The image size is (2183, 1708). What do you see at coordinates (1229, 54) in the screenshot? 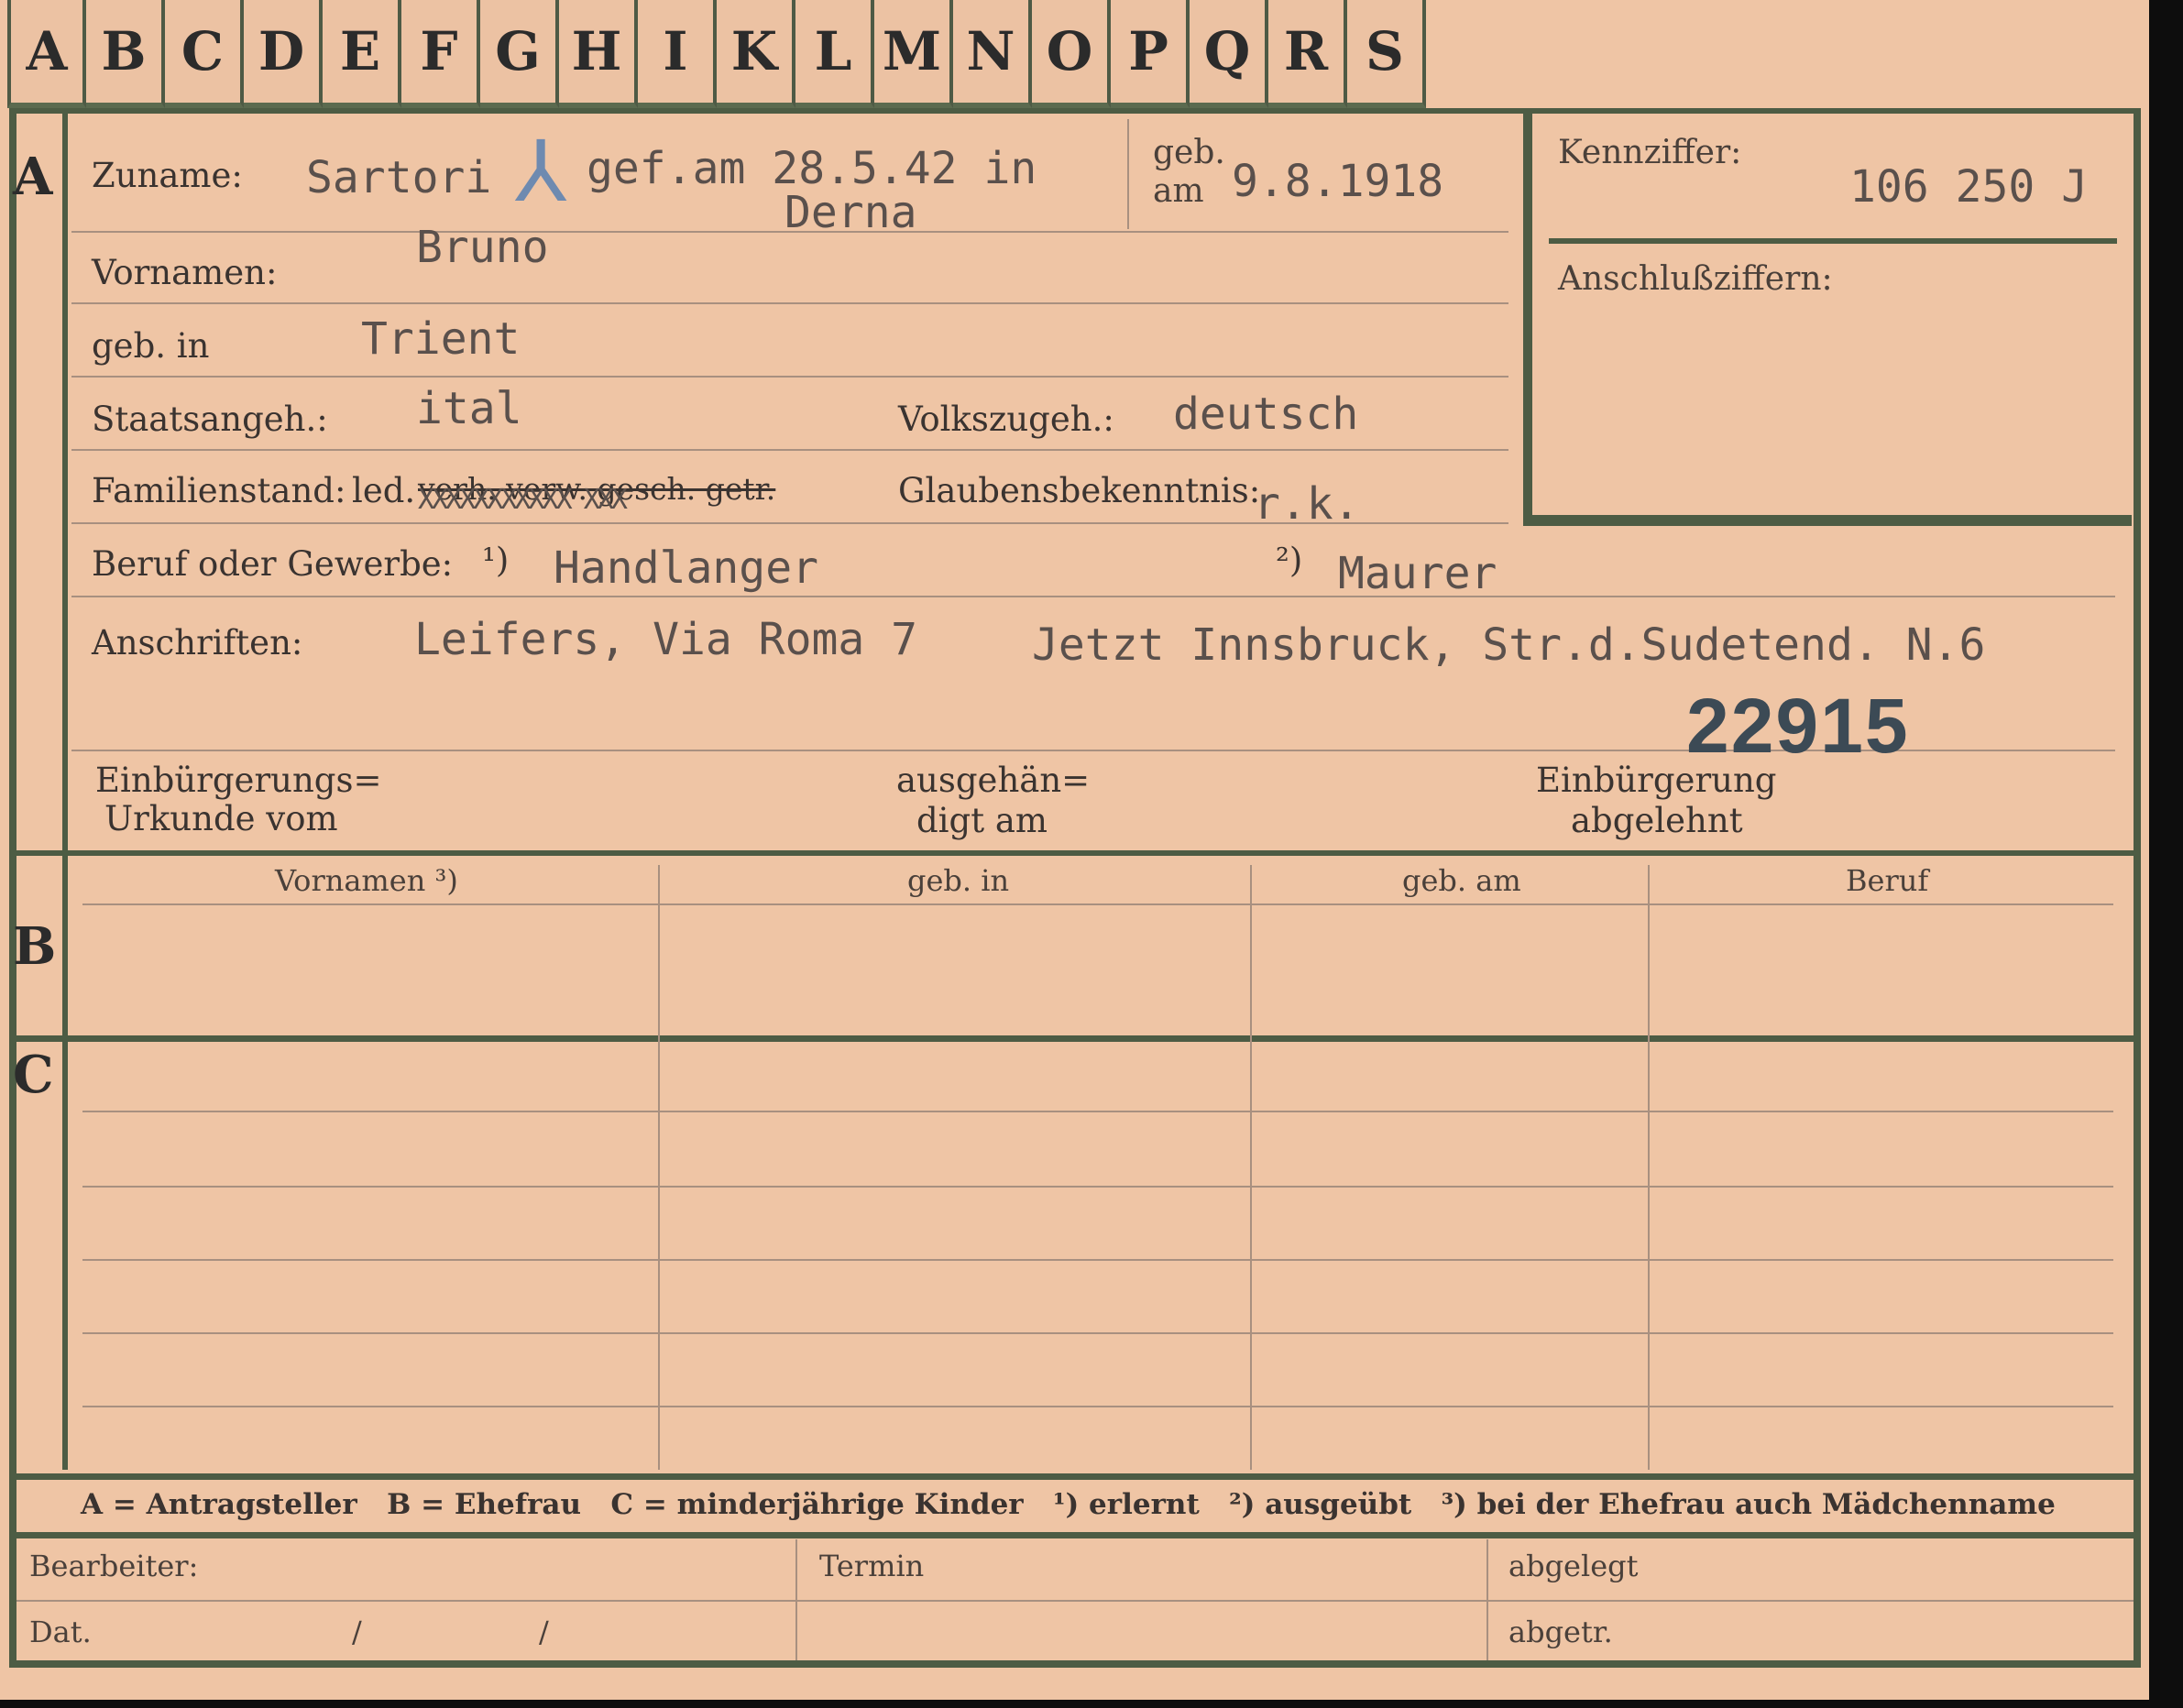
I see `alphabet-tab-q: Q` at bounding box center [1229, 54].